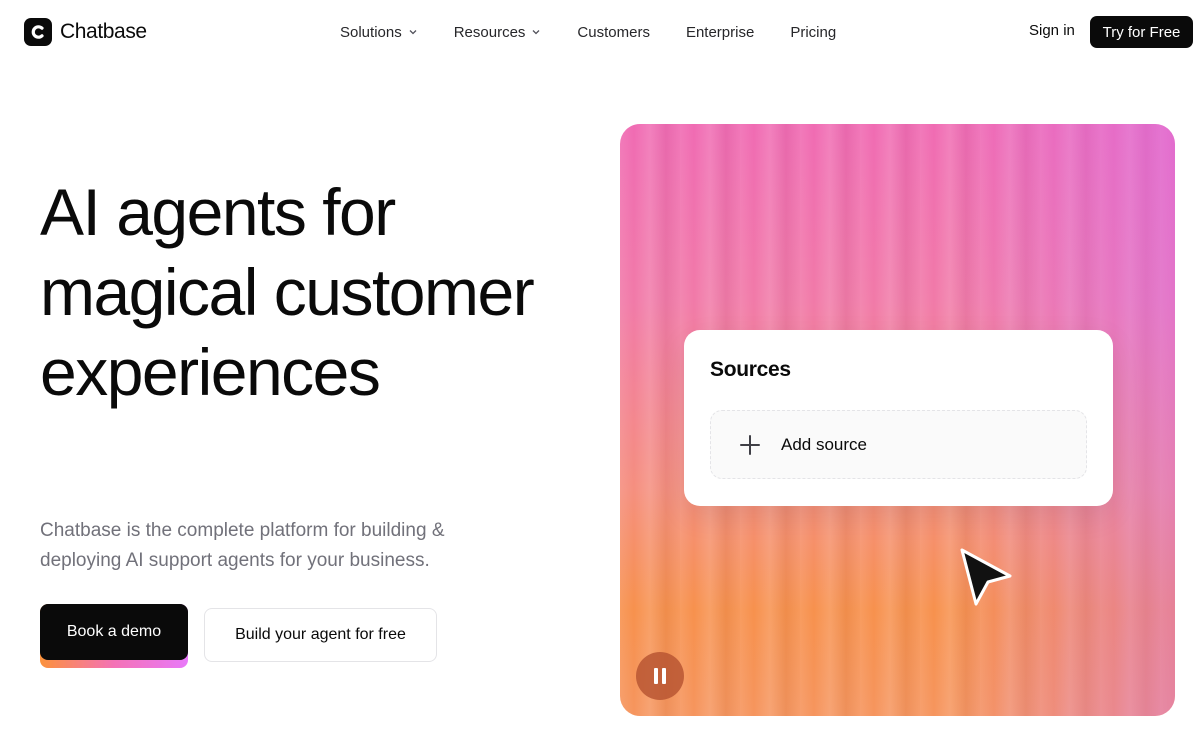 The height and width of the screenshot is (750, 1200). Describe the element at coordinates (1052, 30) in the screenshot. I see `sign-in-link: Sign in` at that location.